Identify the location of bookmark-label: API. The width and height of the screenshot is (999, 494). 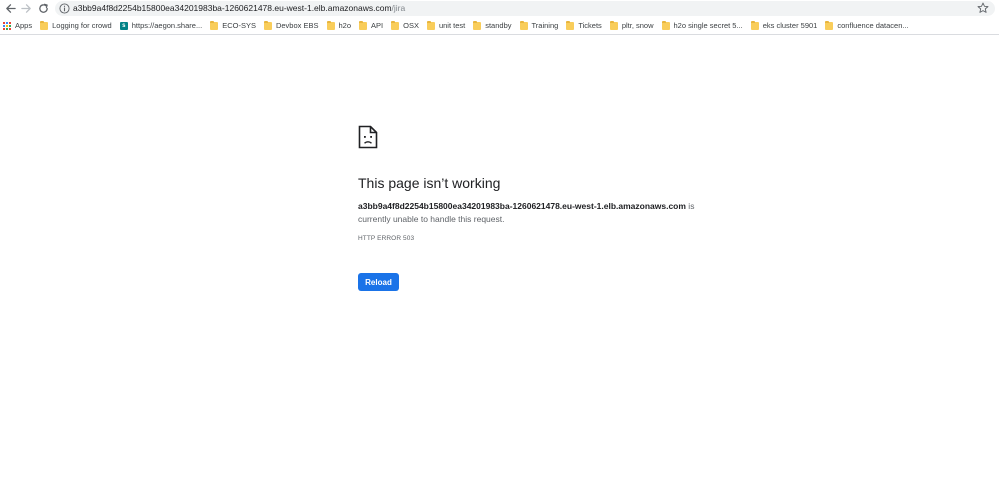
(377, 25).